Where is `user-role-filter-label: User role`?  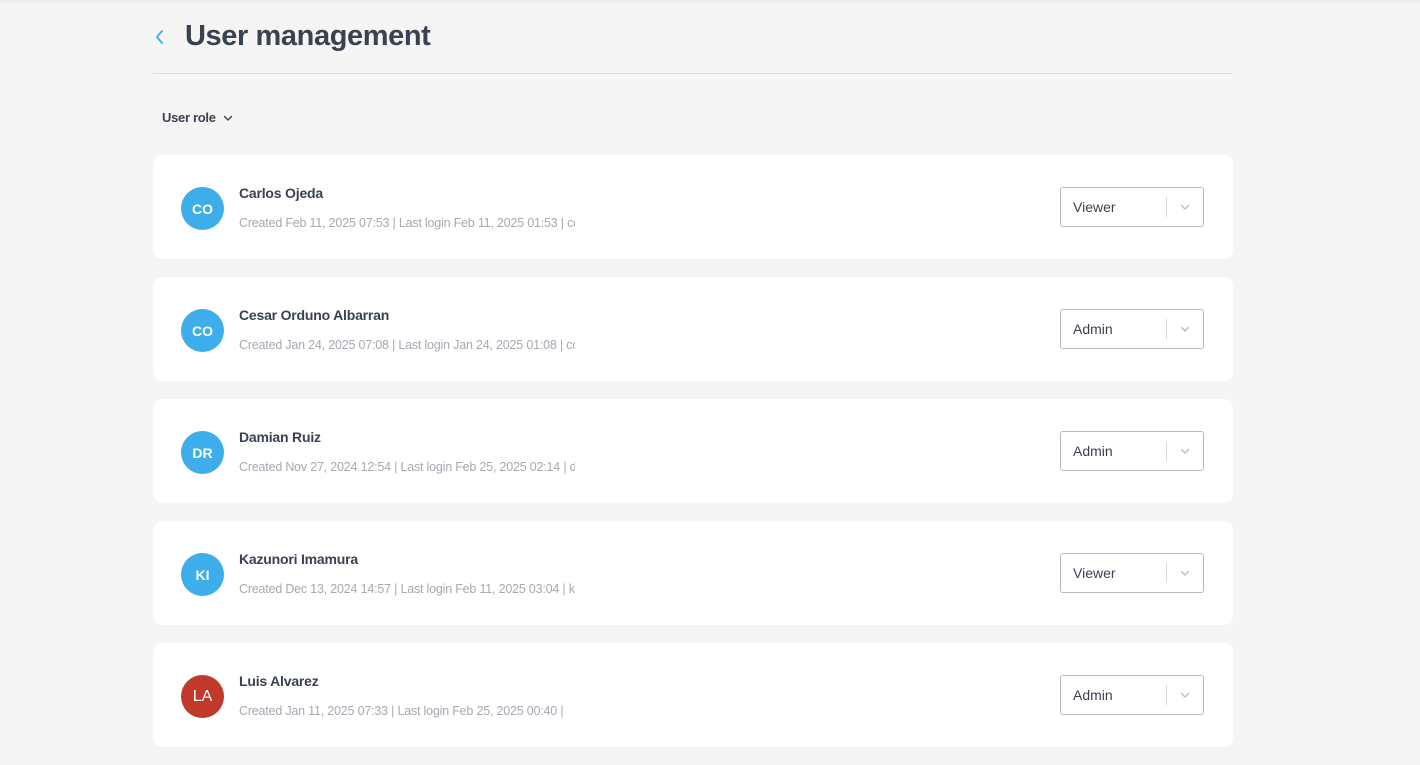
user-role-filter-label: User role is located at coordinates (189, 117).